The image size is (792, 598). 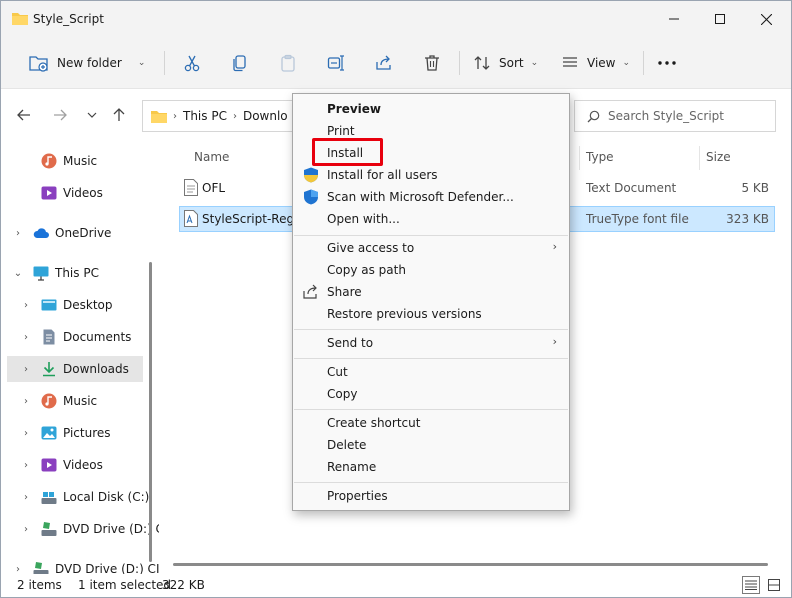 I want to click on share-icon, so click(x=383, y=62).